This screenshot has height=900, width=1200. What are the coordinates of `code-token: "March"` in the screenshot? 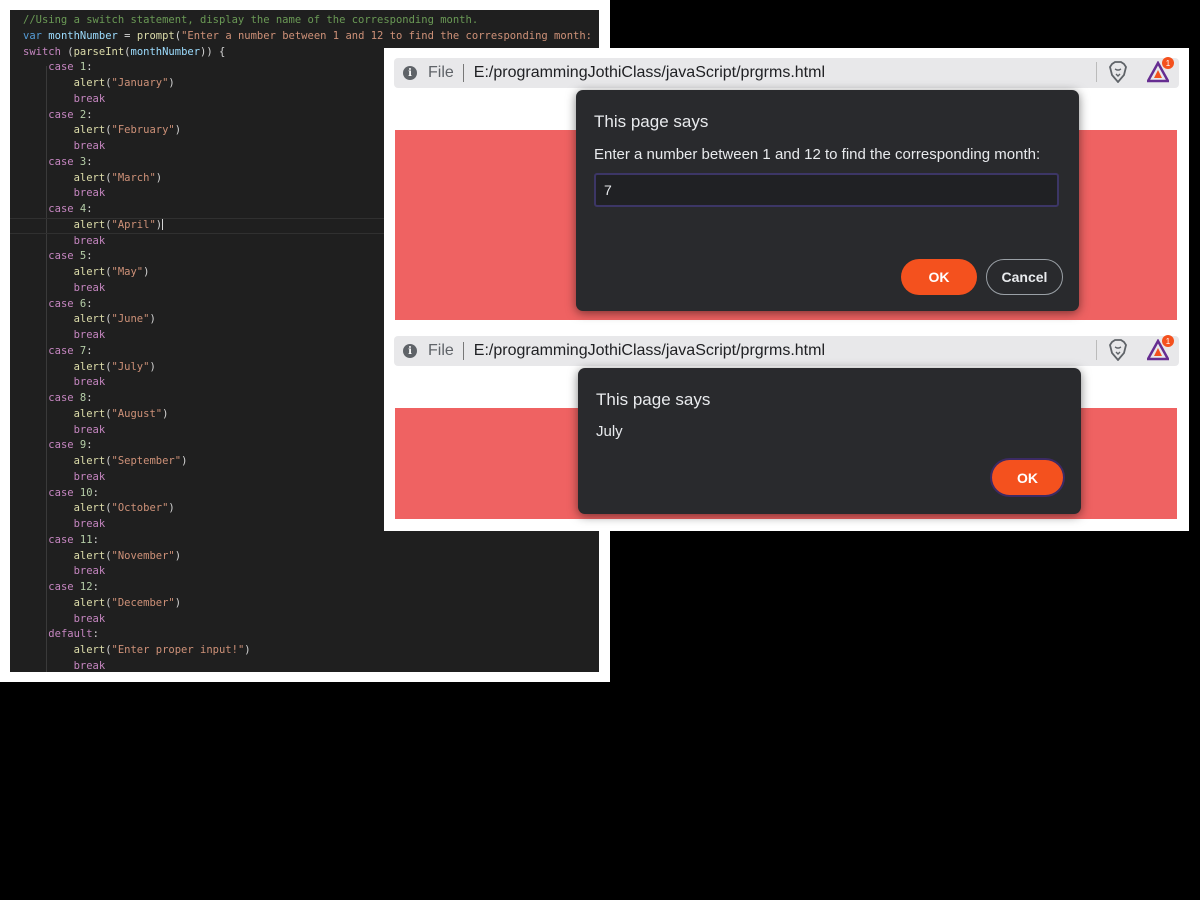 It's located at (133, 177).